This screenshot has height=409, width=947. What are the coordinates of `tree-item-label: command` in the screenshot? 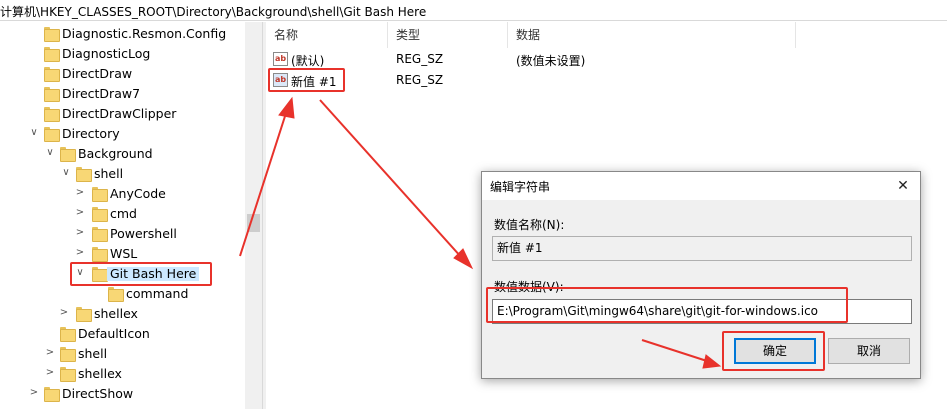 It's located at (157, 293).